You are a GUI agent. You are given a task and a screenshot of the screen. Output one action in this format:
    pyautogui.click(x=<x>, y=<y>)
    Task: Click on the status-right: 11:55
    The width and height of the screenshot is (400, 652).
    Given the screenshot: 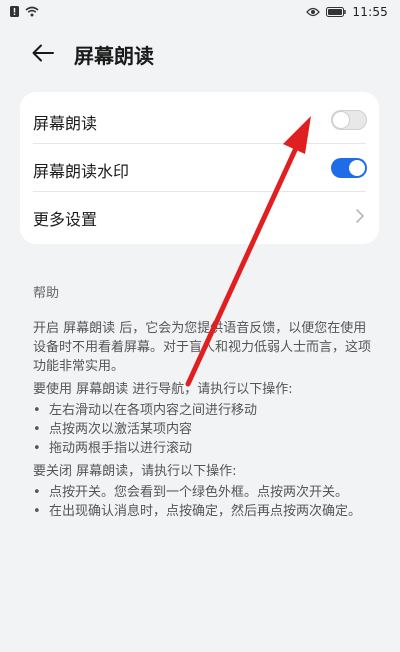 What is the action you would take?
    pyautogui.click(x=347, y=12)
    